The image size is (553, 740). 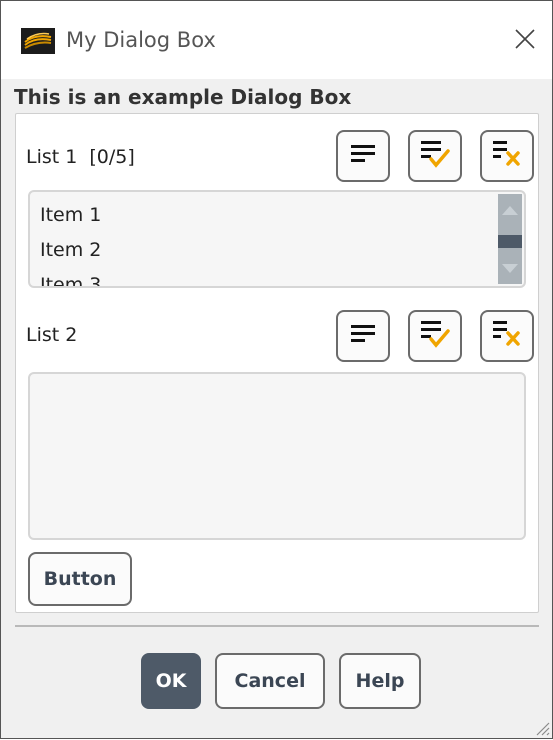 What do you see at coordinates (277, 239) in the screenshot?
I see `list1-listbox: Item 1 Item 2 Item 3` at bounding box center [277, 239].